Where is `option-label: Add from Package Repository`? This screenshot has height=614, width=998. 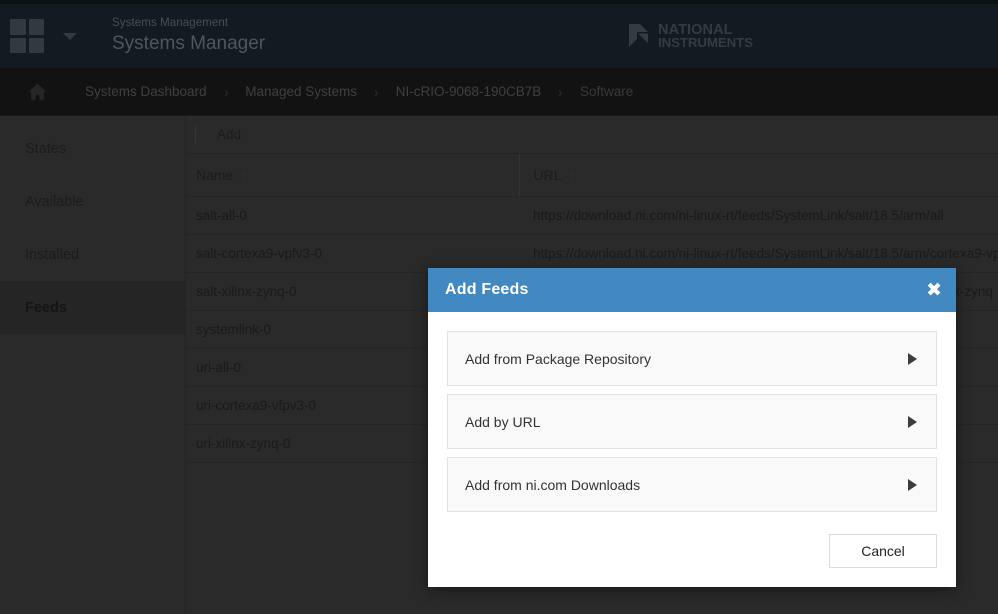 option-label: Add from Package Repository is located at coordinates (558, 358).